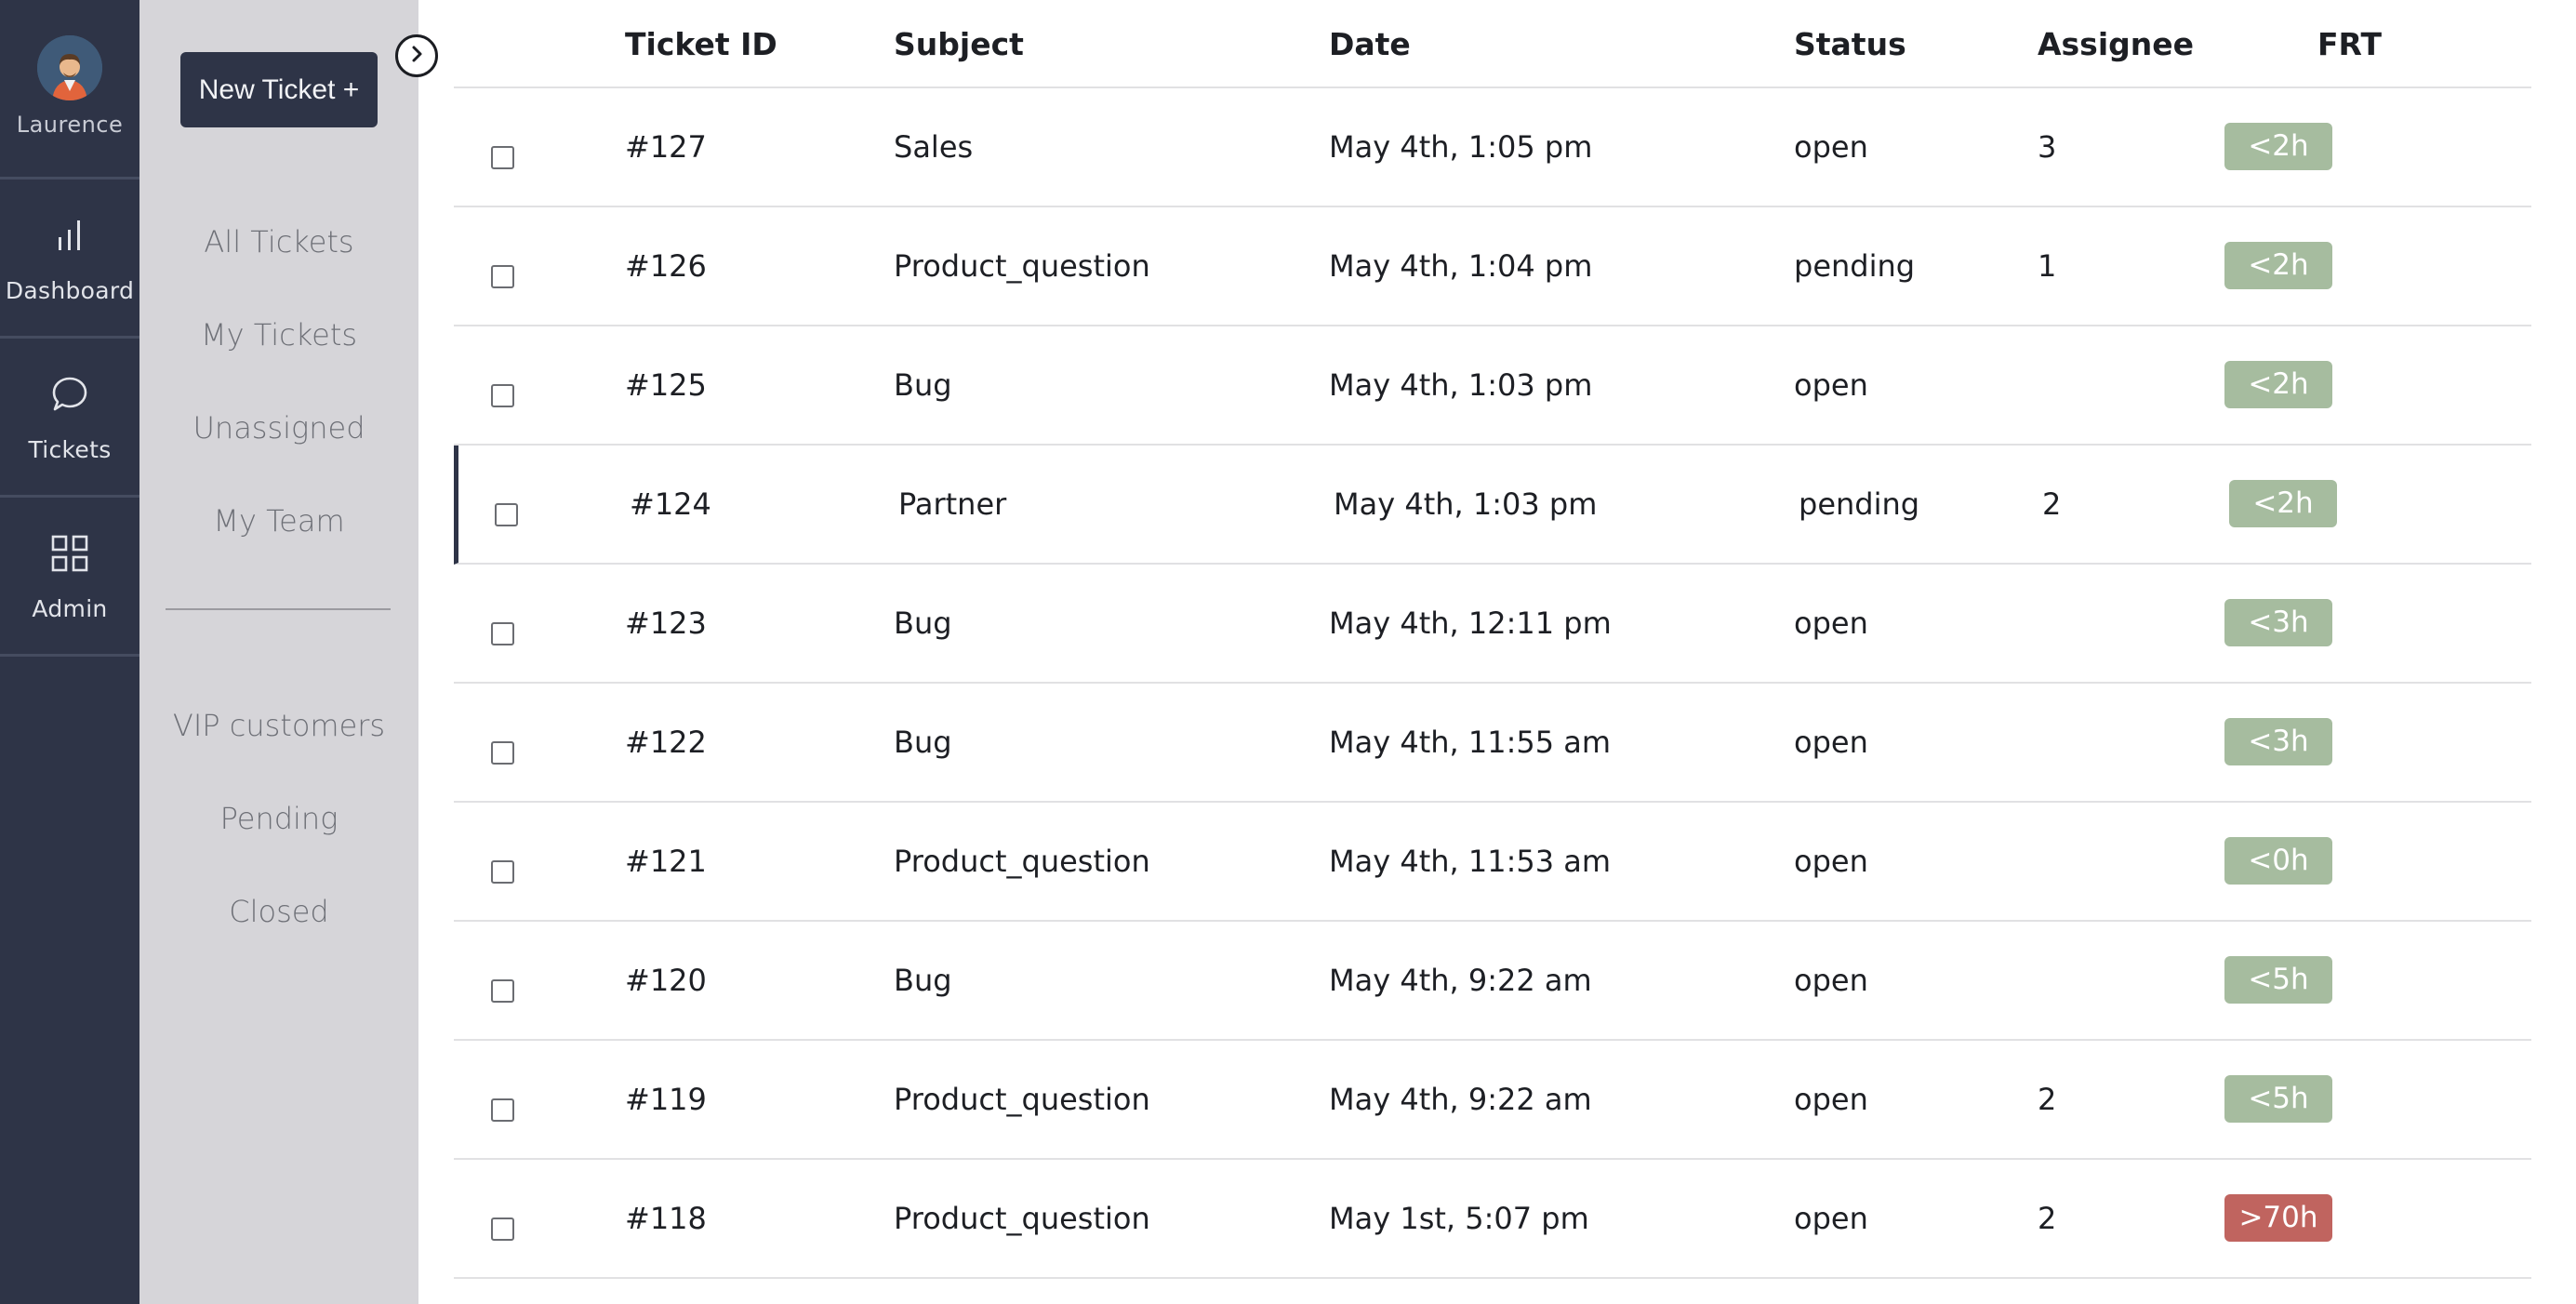 This screenshot has height=1304, width=2576. What do you see at coordinates (2116, 44) in the screenshot?
I see `column-header-assignee: Assignee` at bounding box center [2116, 44].